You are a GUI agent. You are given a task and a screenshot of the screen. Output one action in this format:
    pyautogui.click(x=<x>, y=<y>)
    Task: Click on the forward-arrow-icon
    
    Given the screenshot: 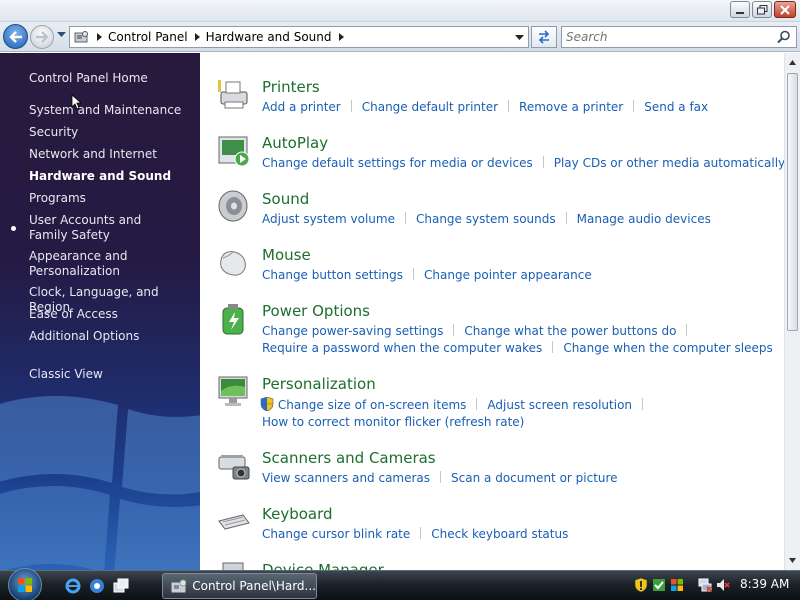 What is the action you would take?
    pyautogui.click(x=42, y=37)
    